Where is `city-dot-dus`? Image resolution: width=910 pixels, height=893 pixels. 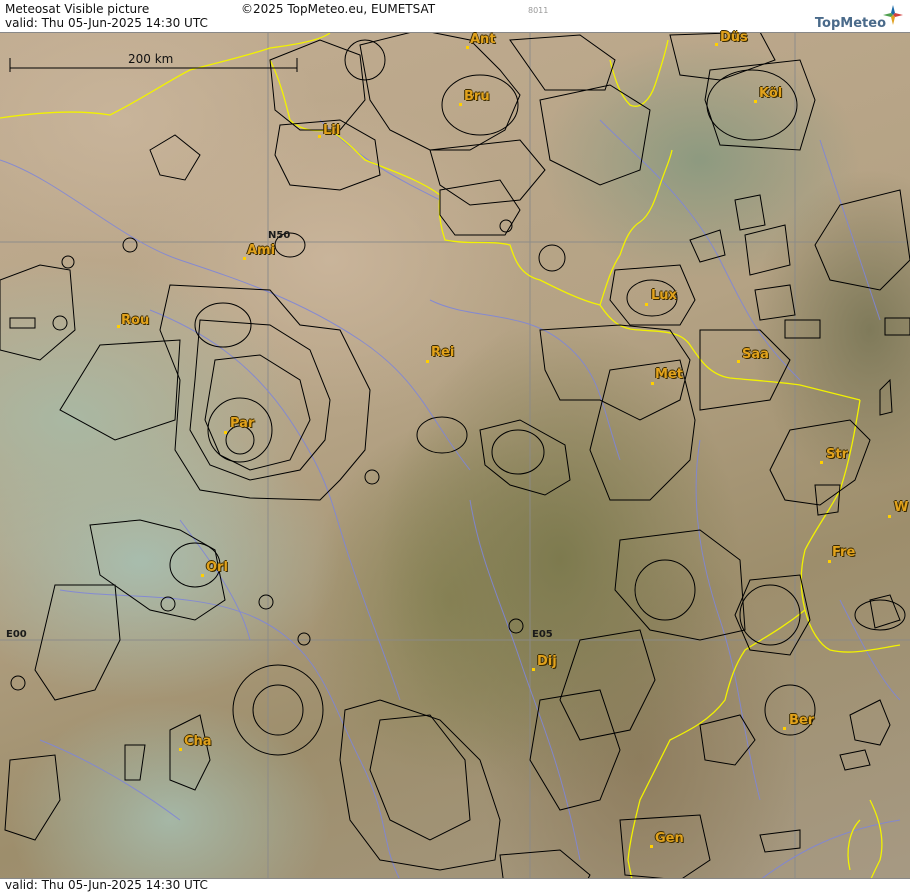 city-dot-dus is located at coordinates (716, 44).